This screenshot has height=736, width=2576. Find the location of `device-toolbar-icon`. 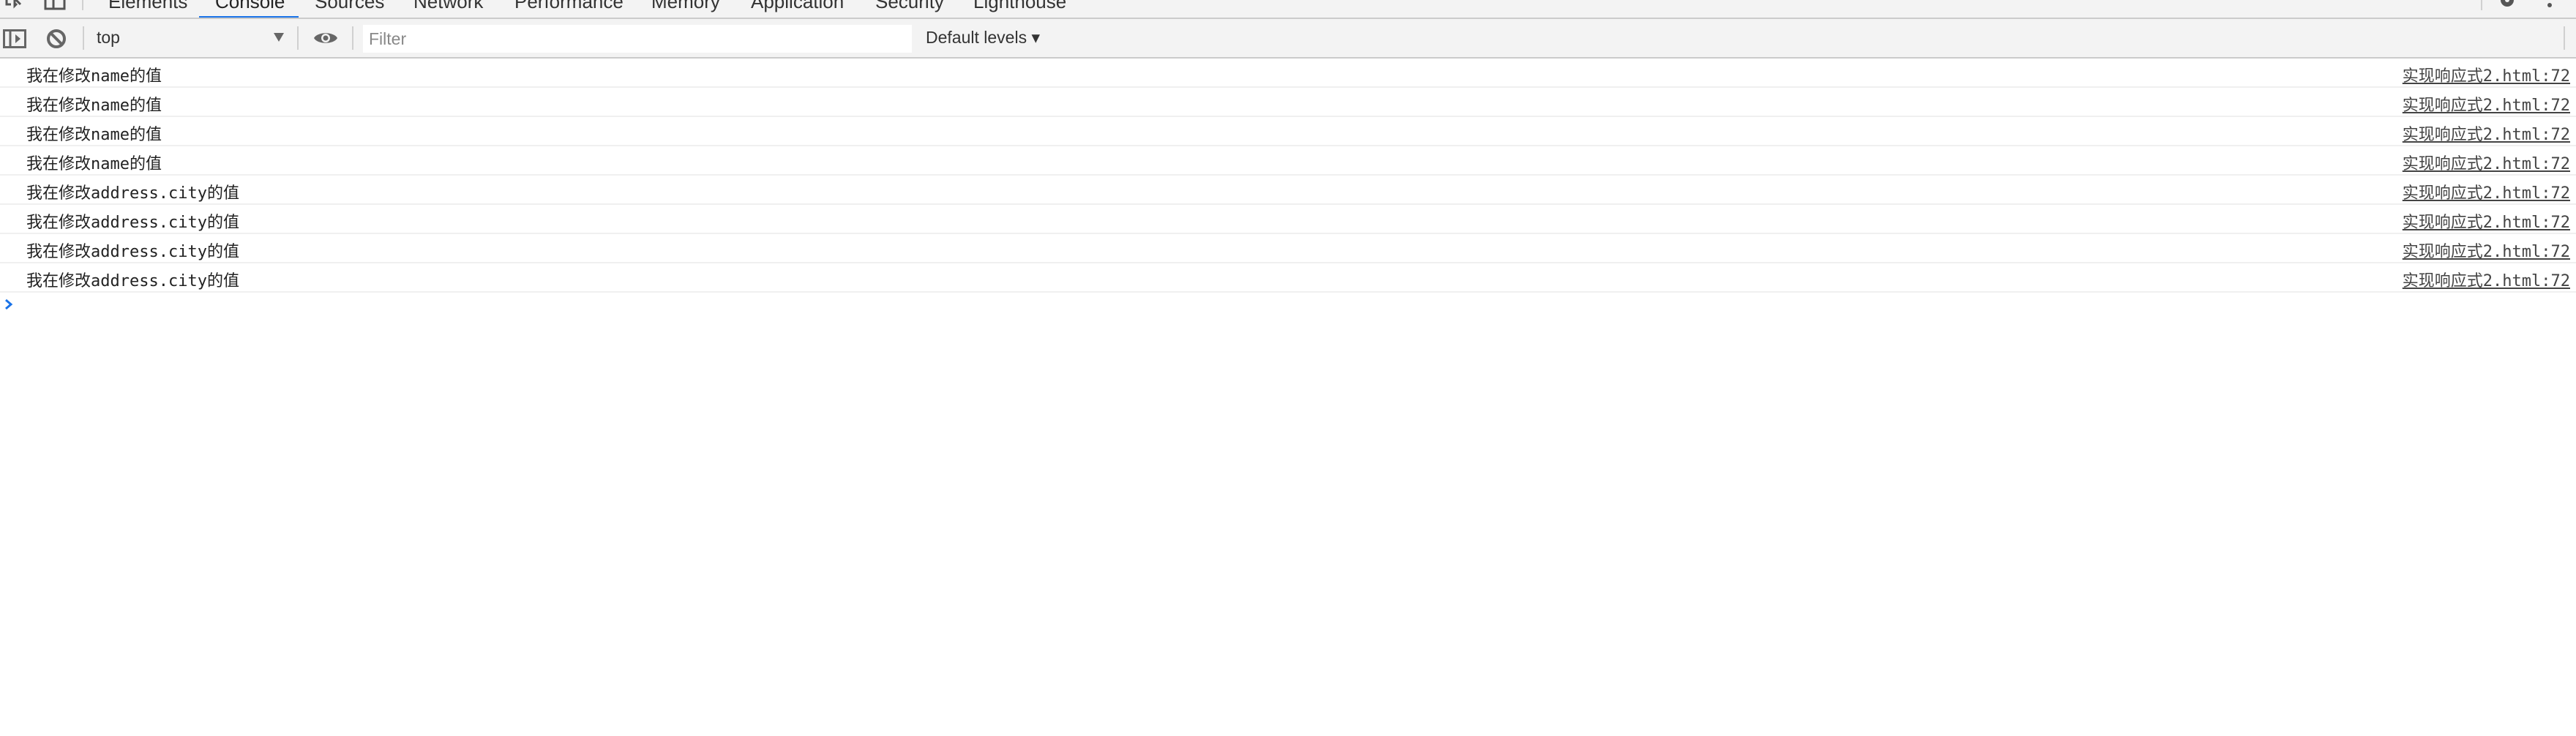

device-toolbar-icon is located at coordinates (55, 5).